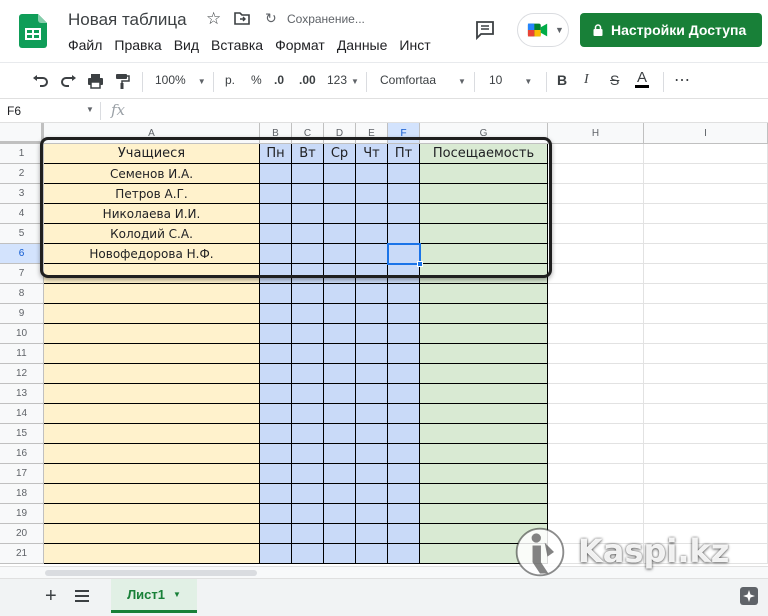 Image resolution: width=768 pixels, height=616 pixels. Describe the element at coordinates (307, 80) in the screenshot. I see `increase-decimal-button: .00` at that location.